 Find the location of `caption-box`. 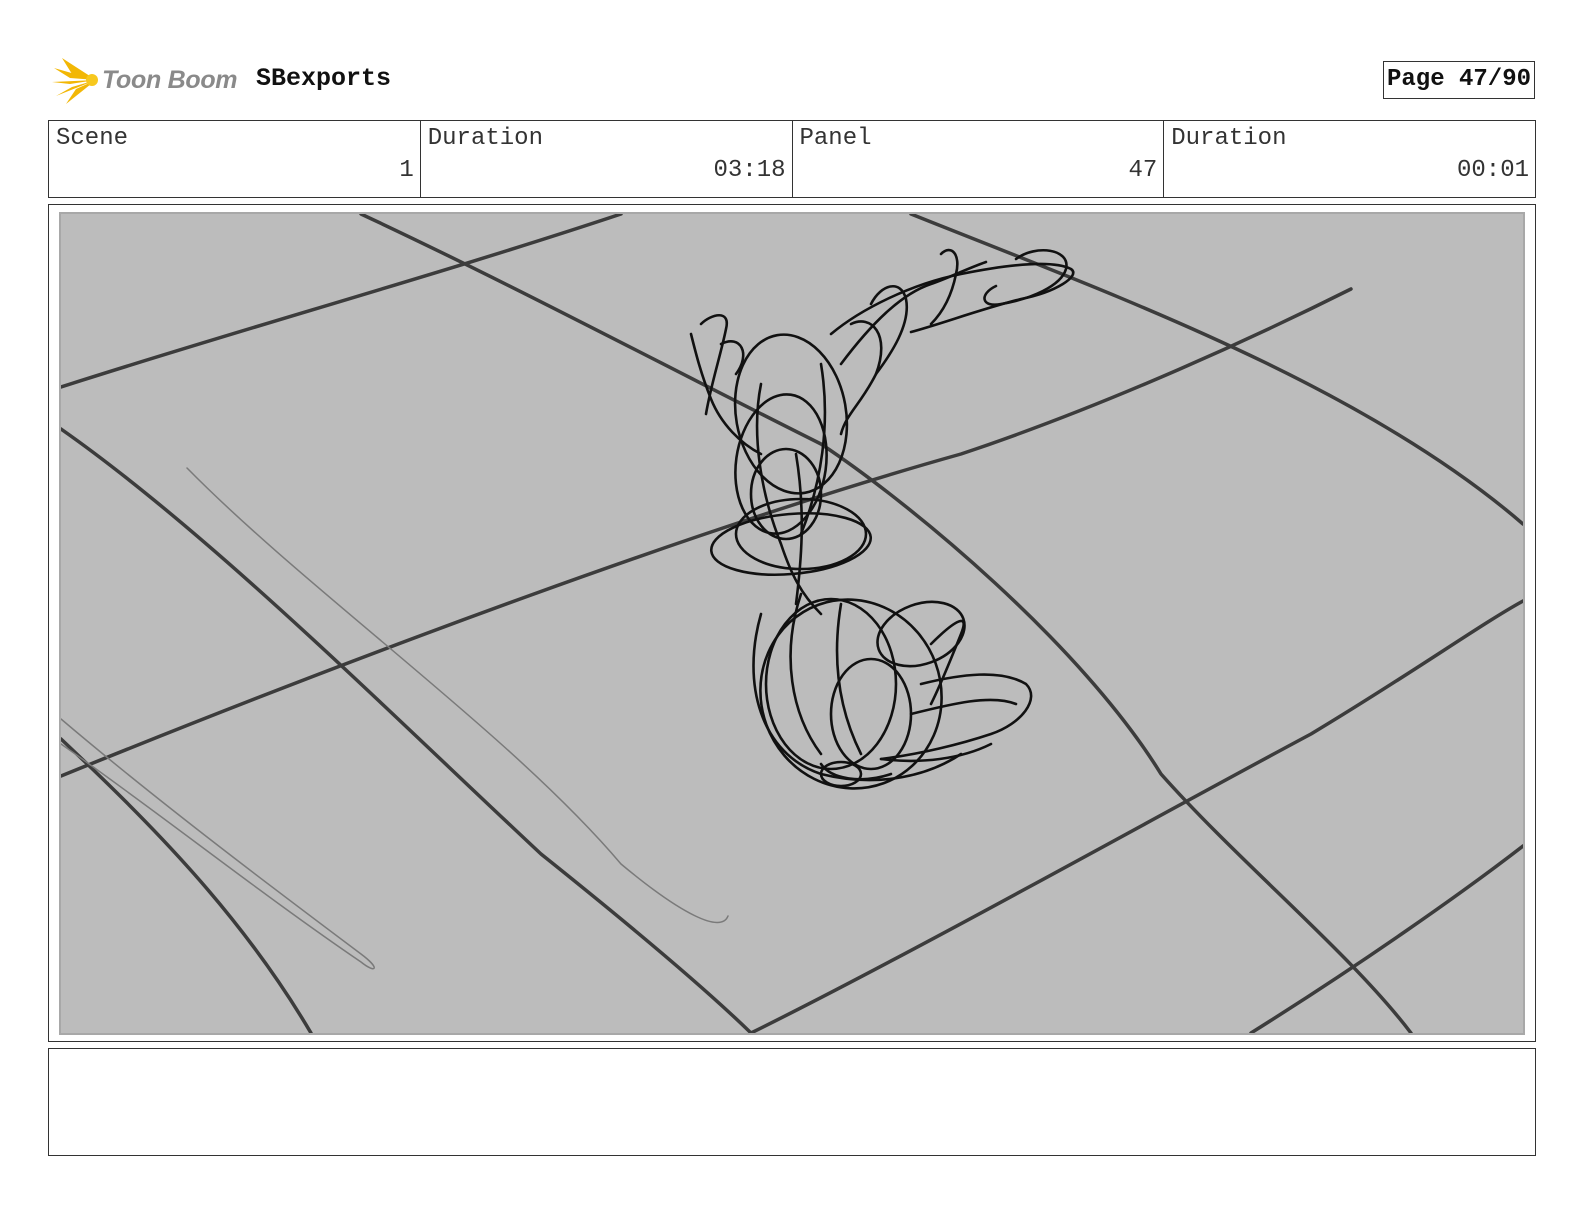

caption-box is located at coordinates (792, 1102).